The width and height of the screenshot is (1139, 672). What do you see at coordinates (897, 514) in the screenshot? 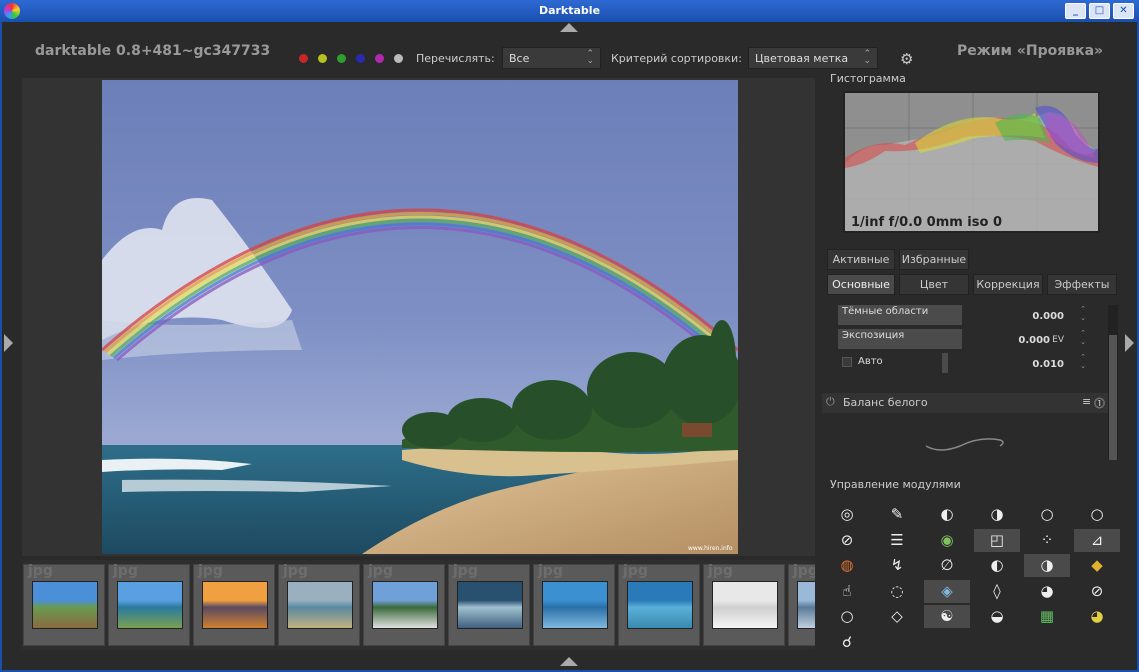
I see `module-toggle-icon: ✎` at bounding box center [897, 514].